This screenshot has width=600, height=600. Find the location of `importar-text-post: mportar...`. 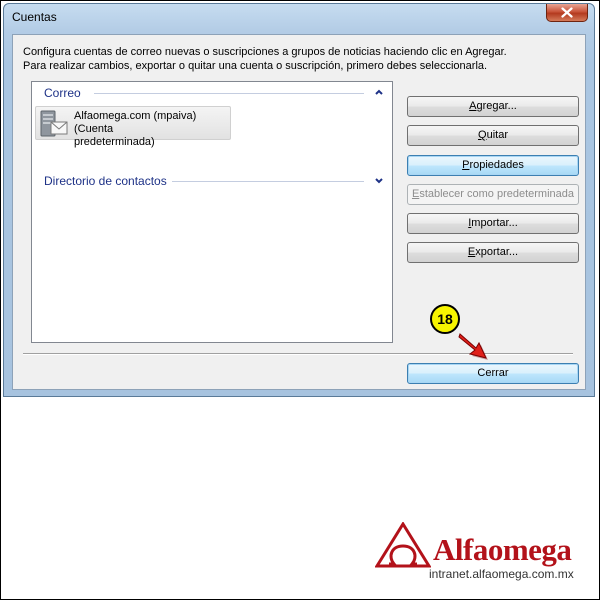

importar-text-post: mportar... is located at coordinates (494, 223).